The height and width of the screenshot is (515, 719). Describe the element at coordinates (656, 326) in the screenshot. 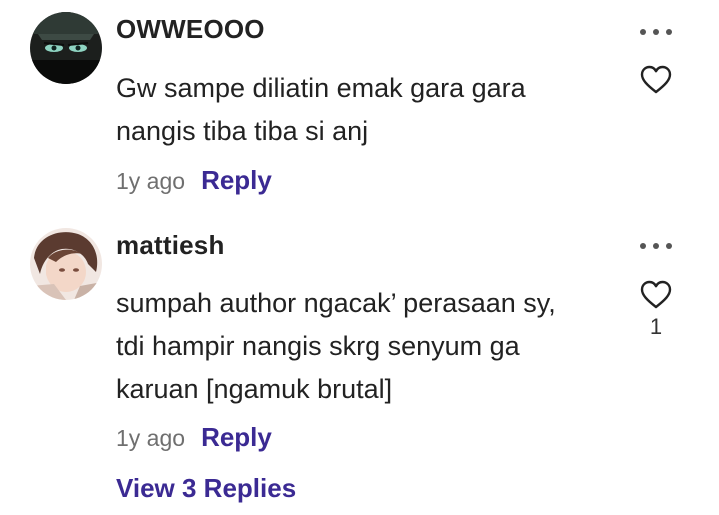

I see `like-count: 1` at that location.